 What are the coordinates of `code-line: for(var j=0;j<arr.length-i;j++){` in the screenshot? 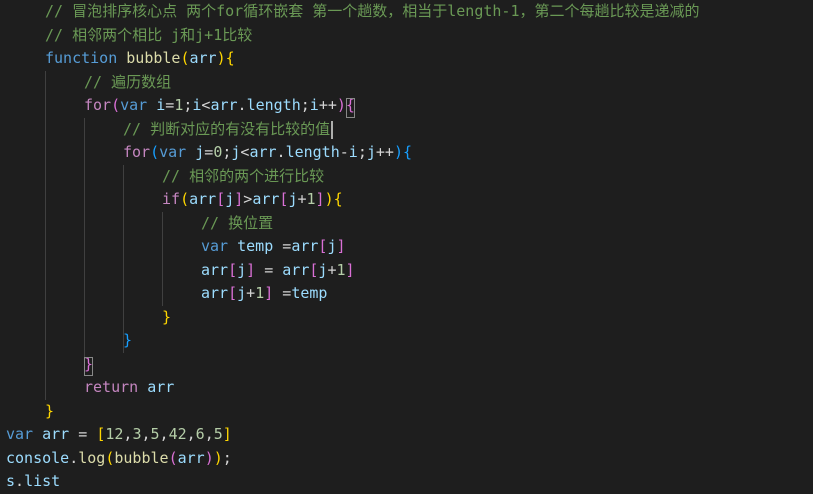 It's located at (267, 153).